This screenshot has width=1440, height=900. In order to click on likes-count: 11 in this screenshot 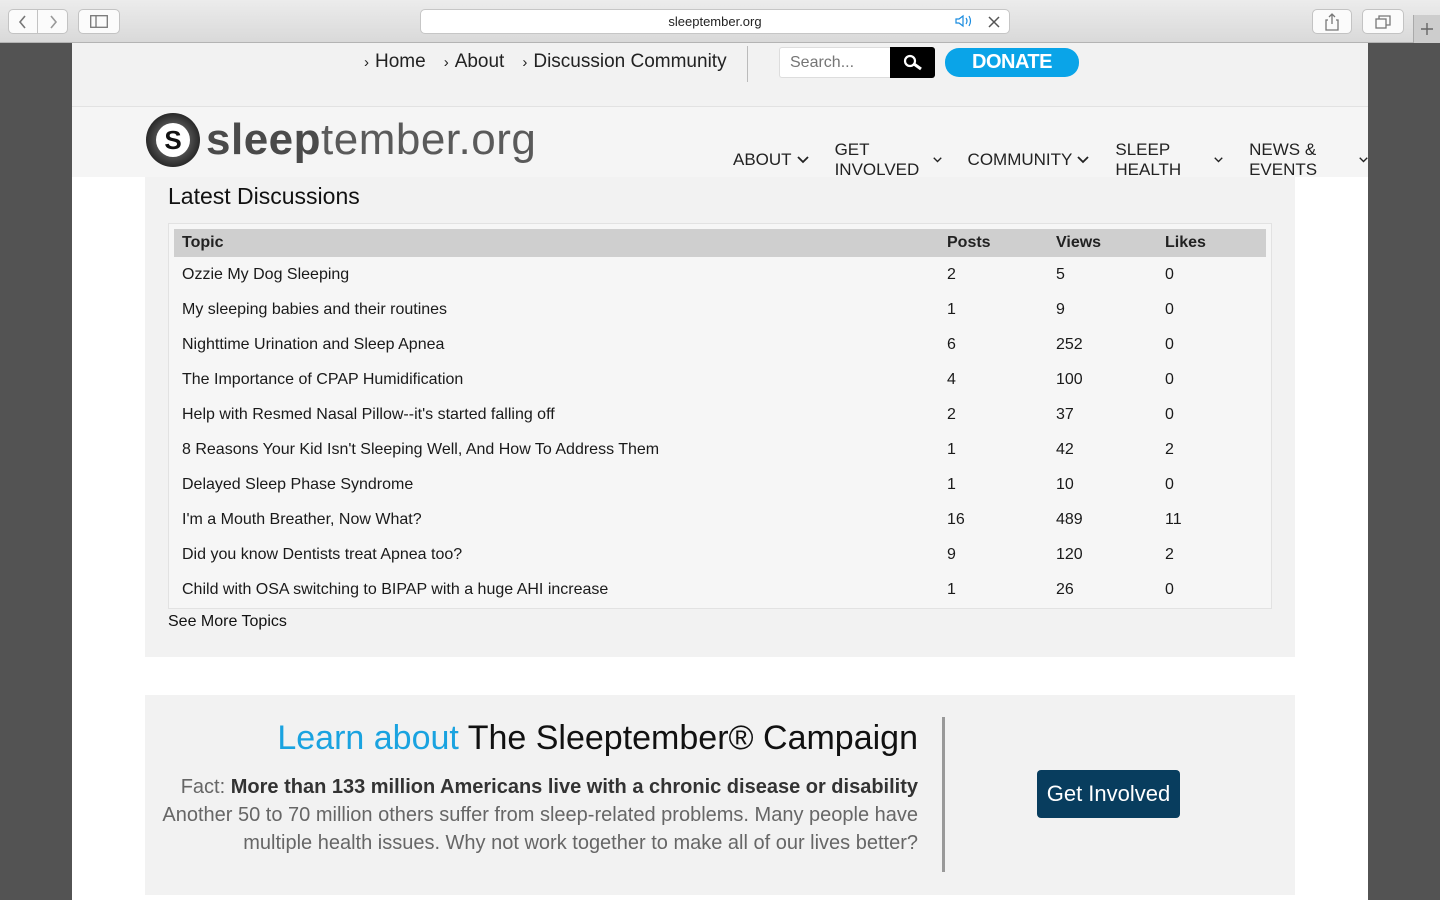, I will do `click(1173, 519)`.